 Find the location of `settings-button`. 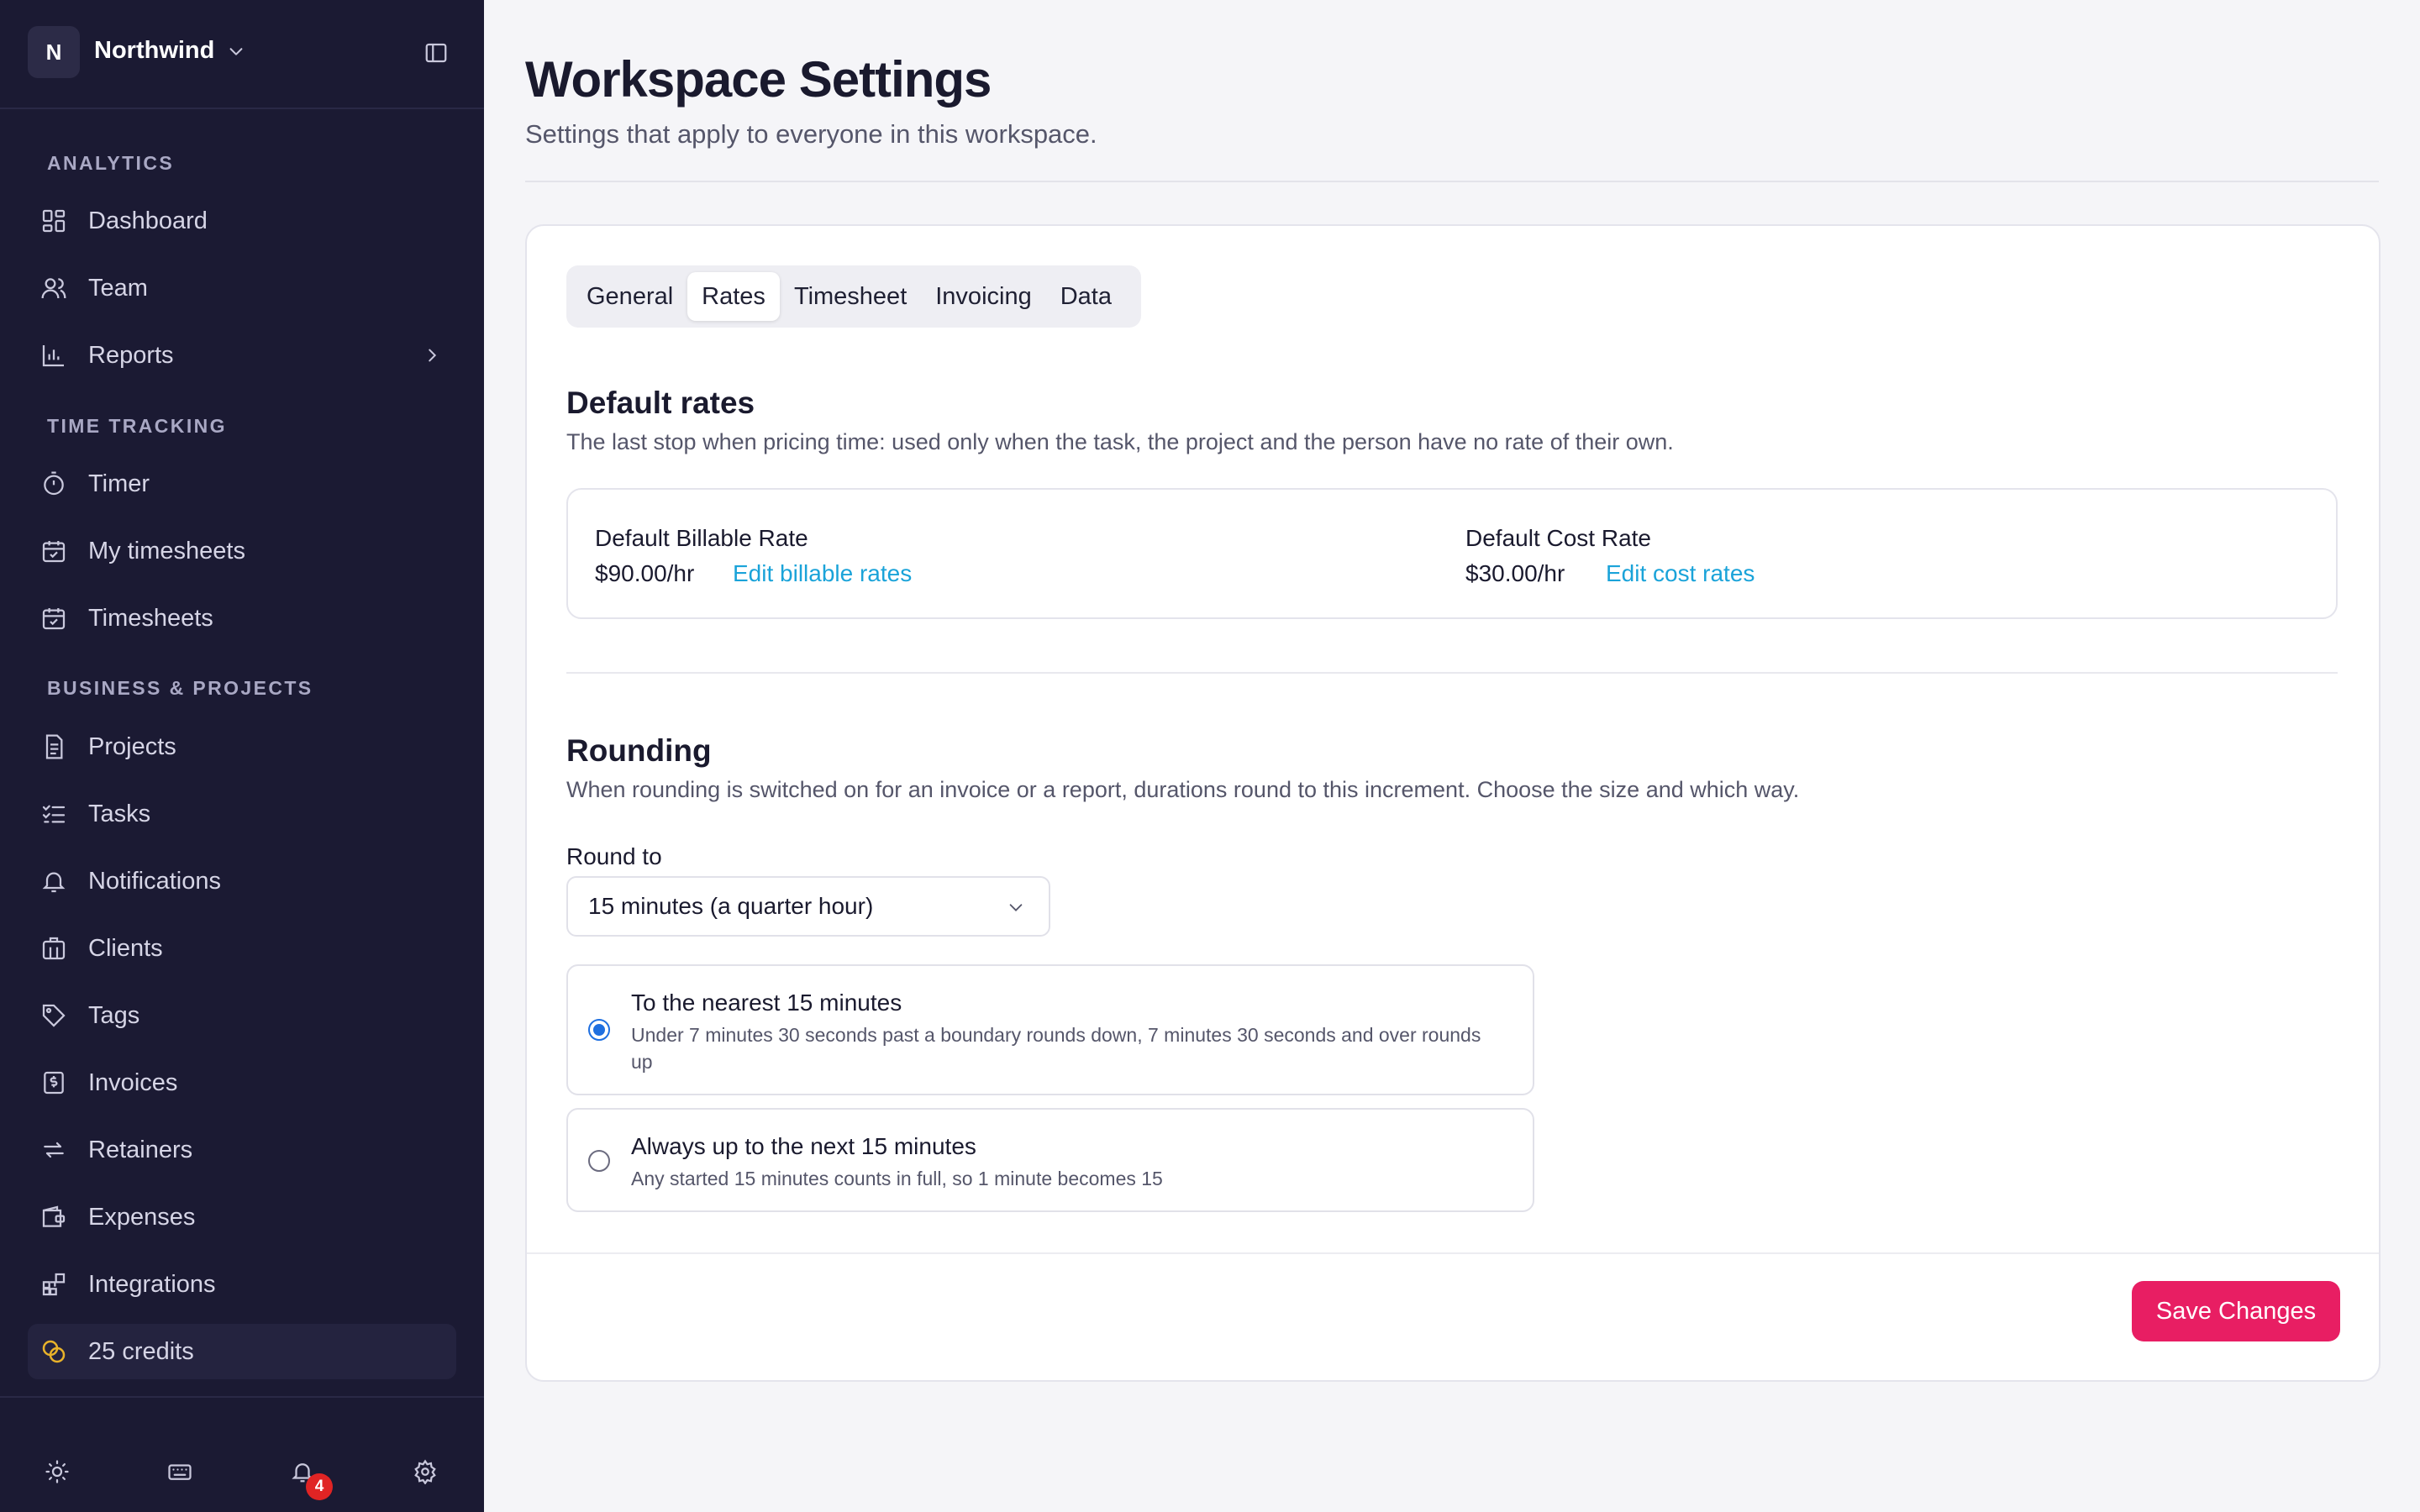

settings-button is located at coordinates (426, 1471).